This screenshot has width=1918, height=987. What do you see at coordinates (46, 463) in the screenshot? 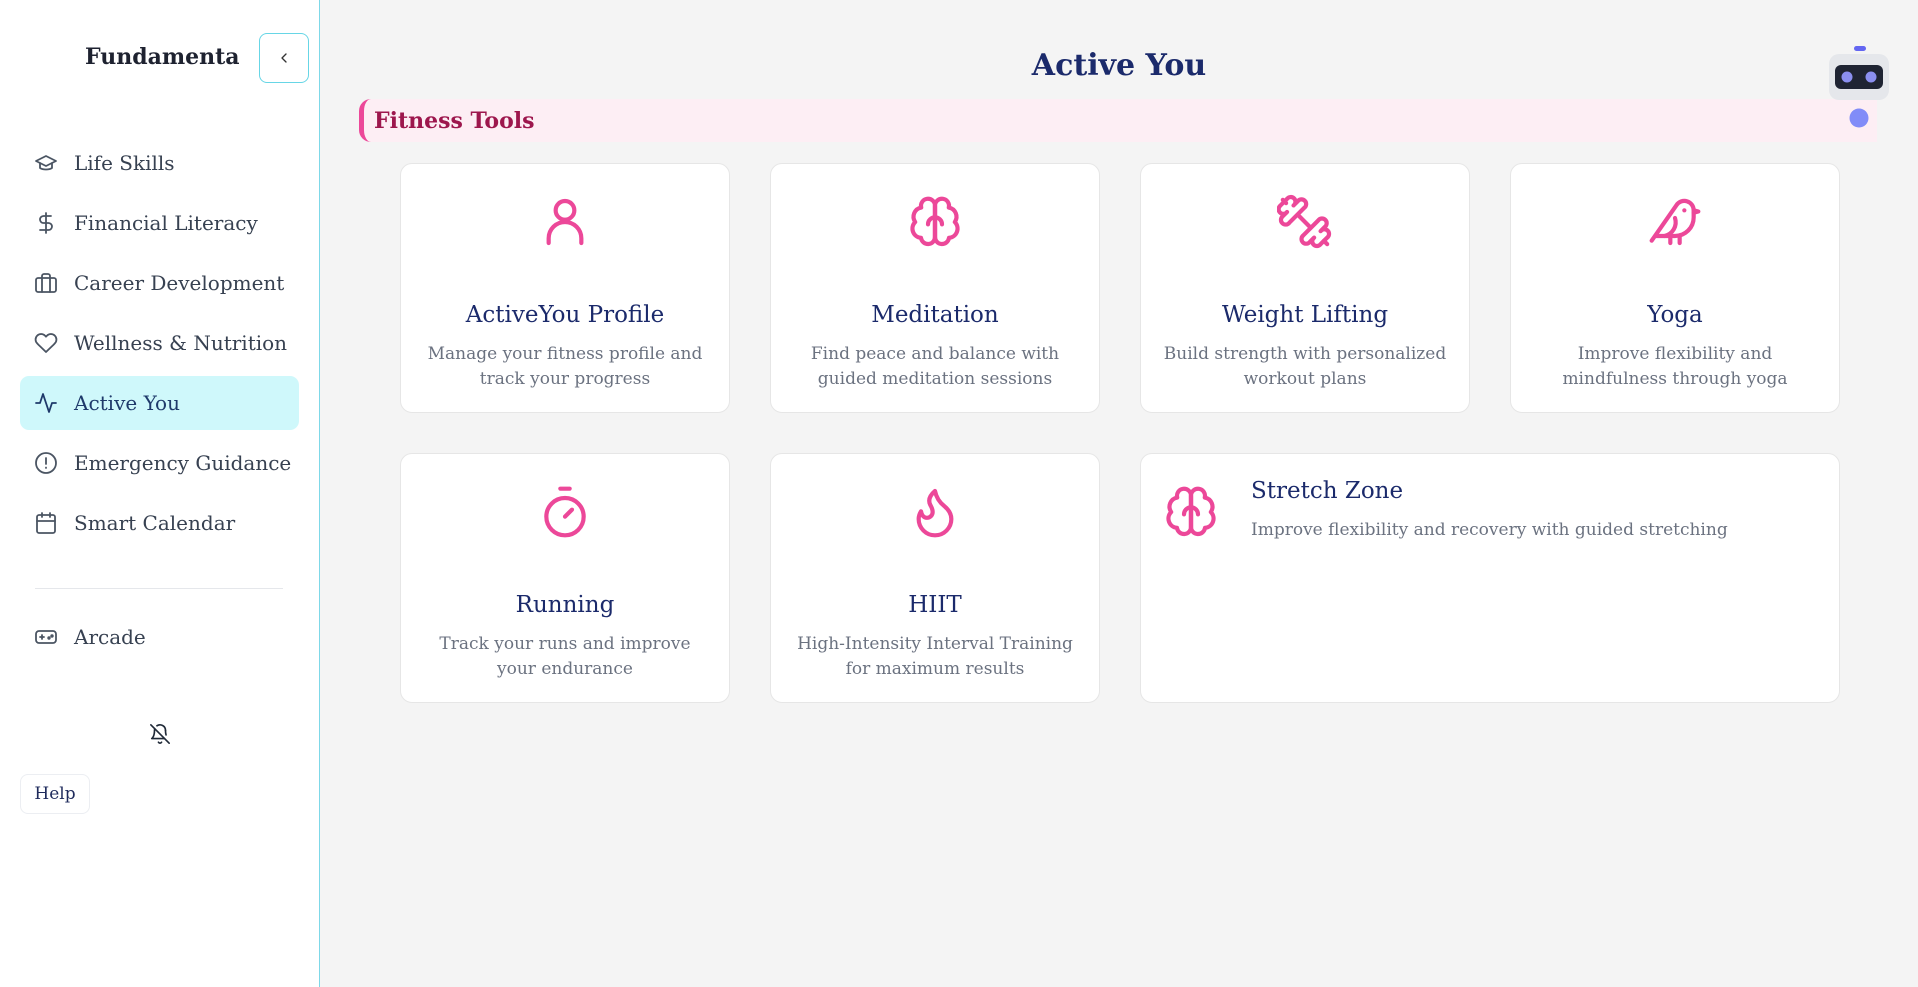
I see `alert-circle-icon` at bounding box center [46, 463].